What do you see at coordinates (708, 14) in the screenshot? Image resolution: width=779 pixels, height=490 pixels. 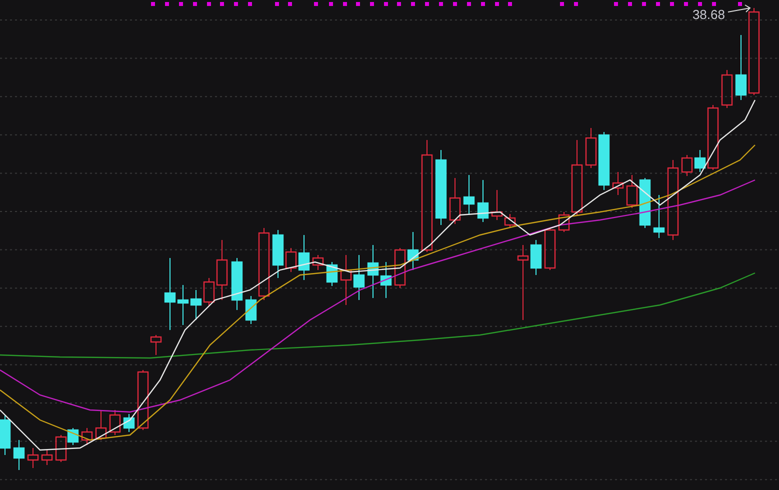 I see `high-price-label: 38.68` at bounding box center [708, 14].